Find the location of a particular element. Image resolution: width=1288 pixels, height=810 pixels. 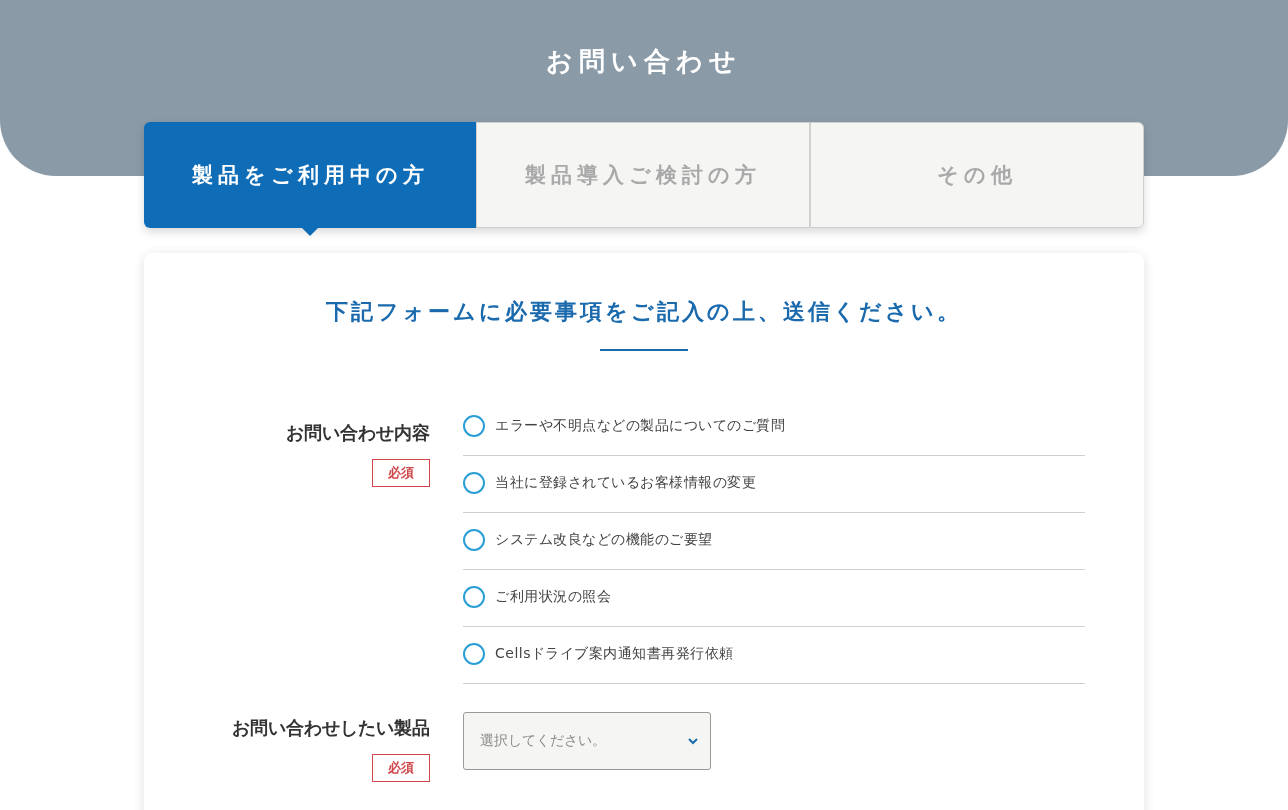

tab-pointer is located at coordinates (310, 232).